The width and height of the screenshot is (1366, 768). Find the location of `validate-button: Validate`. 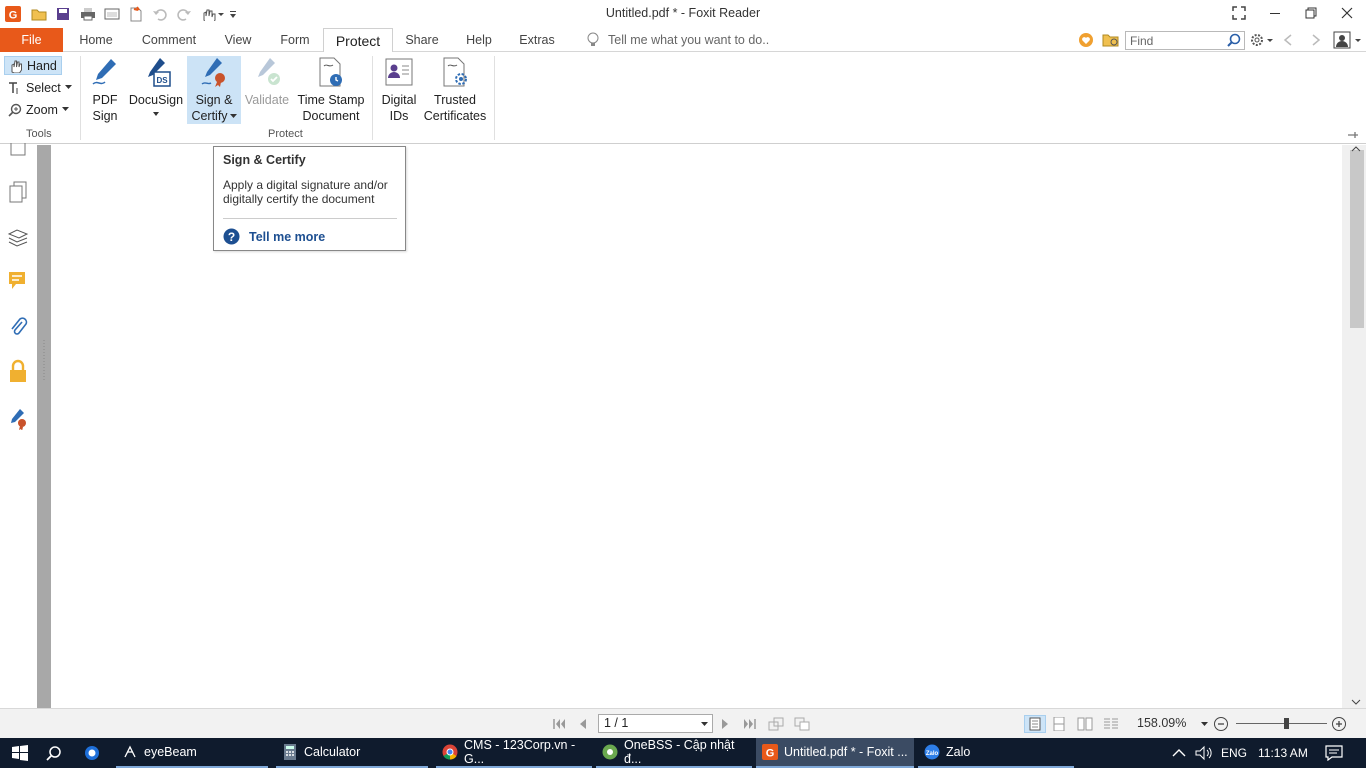

validate-button: Validate is located at coordinates (267, 90).